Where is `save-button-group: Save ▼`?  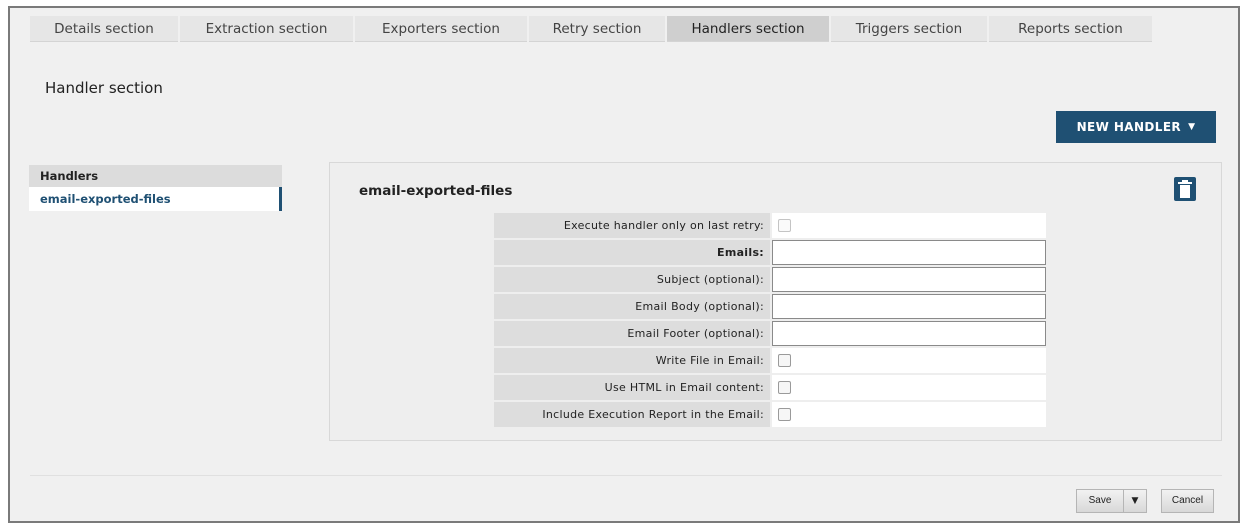 save-button-group: Save ▼ is located at coordinates (1111, 501).